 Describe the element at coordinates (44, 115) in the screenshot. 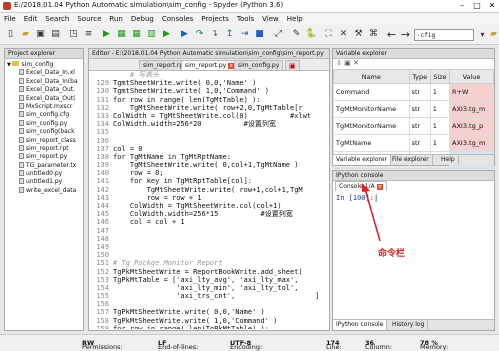

I see `tree-item: sim_config.cfg` at that location.